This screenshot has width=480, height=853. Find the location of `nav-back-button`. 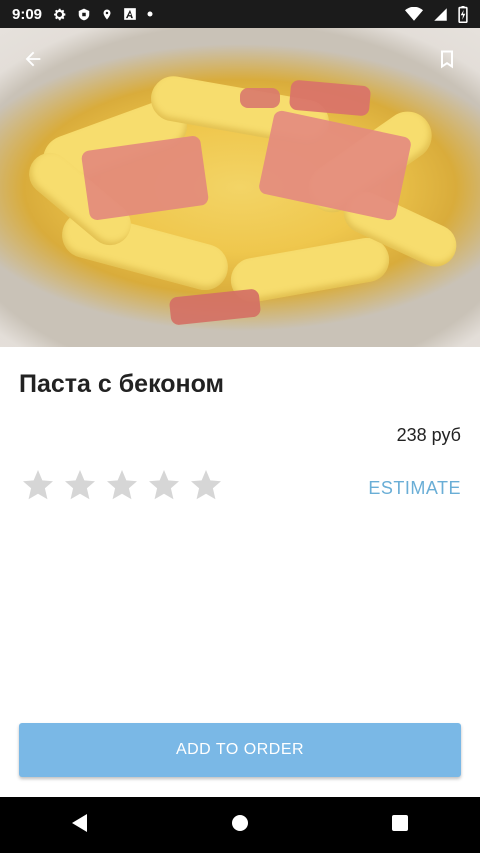

nav-back-button is located at coordinates (80, 825).